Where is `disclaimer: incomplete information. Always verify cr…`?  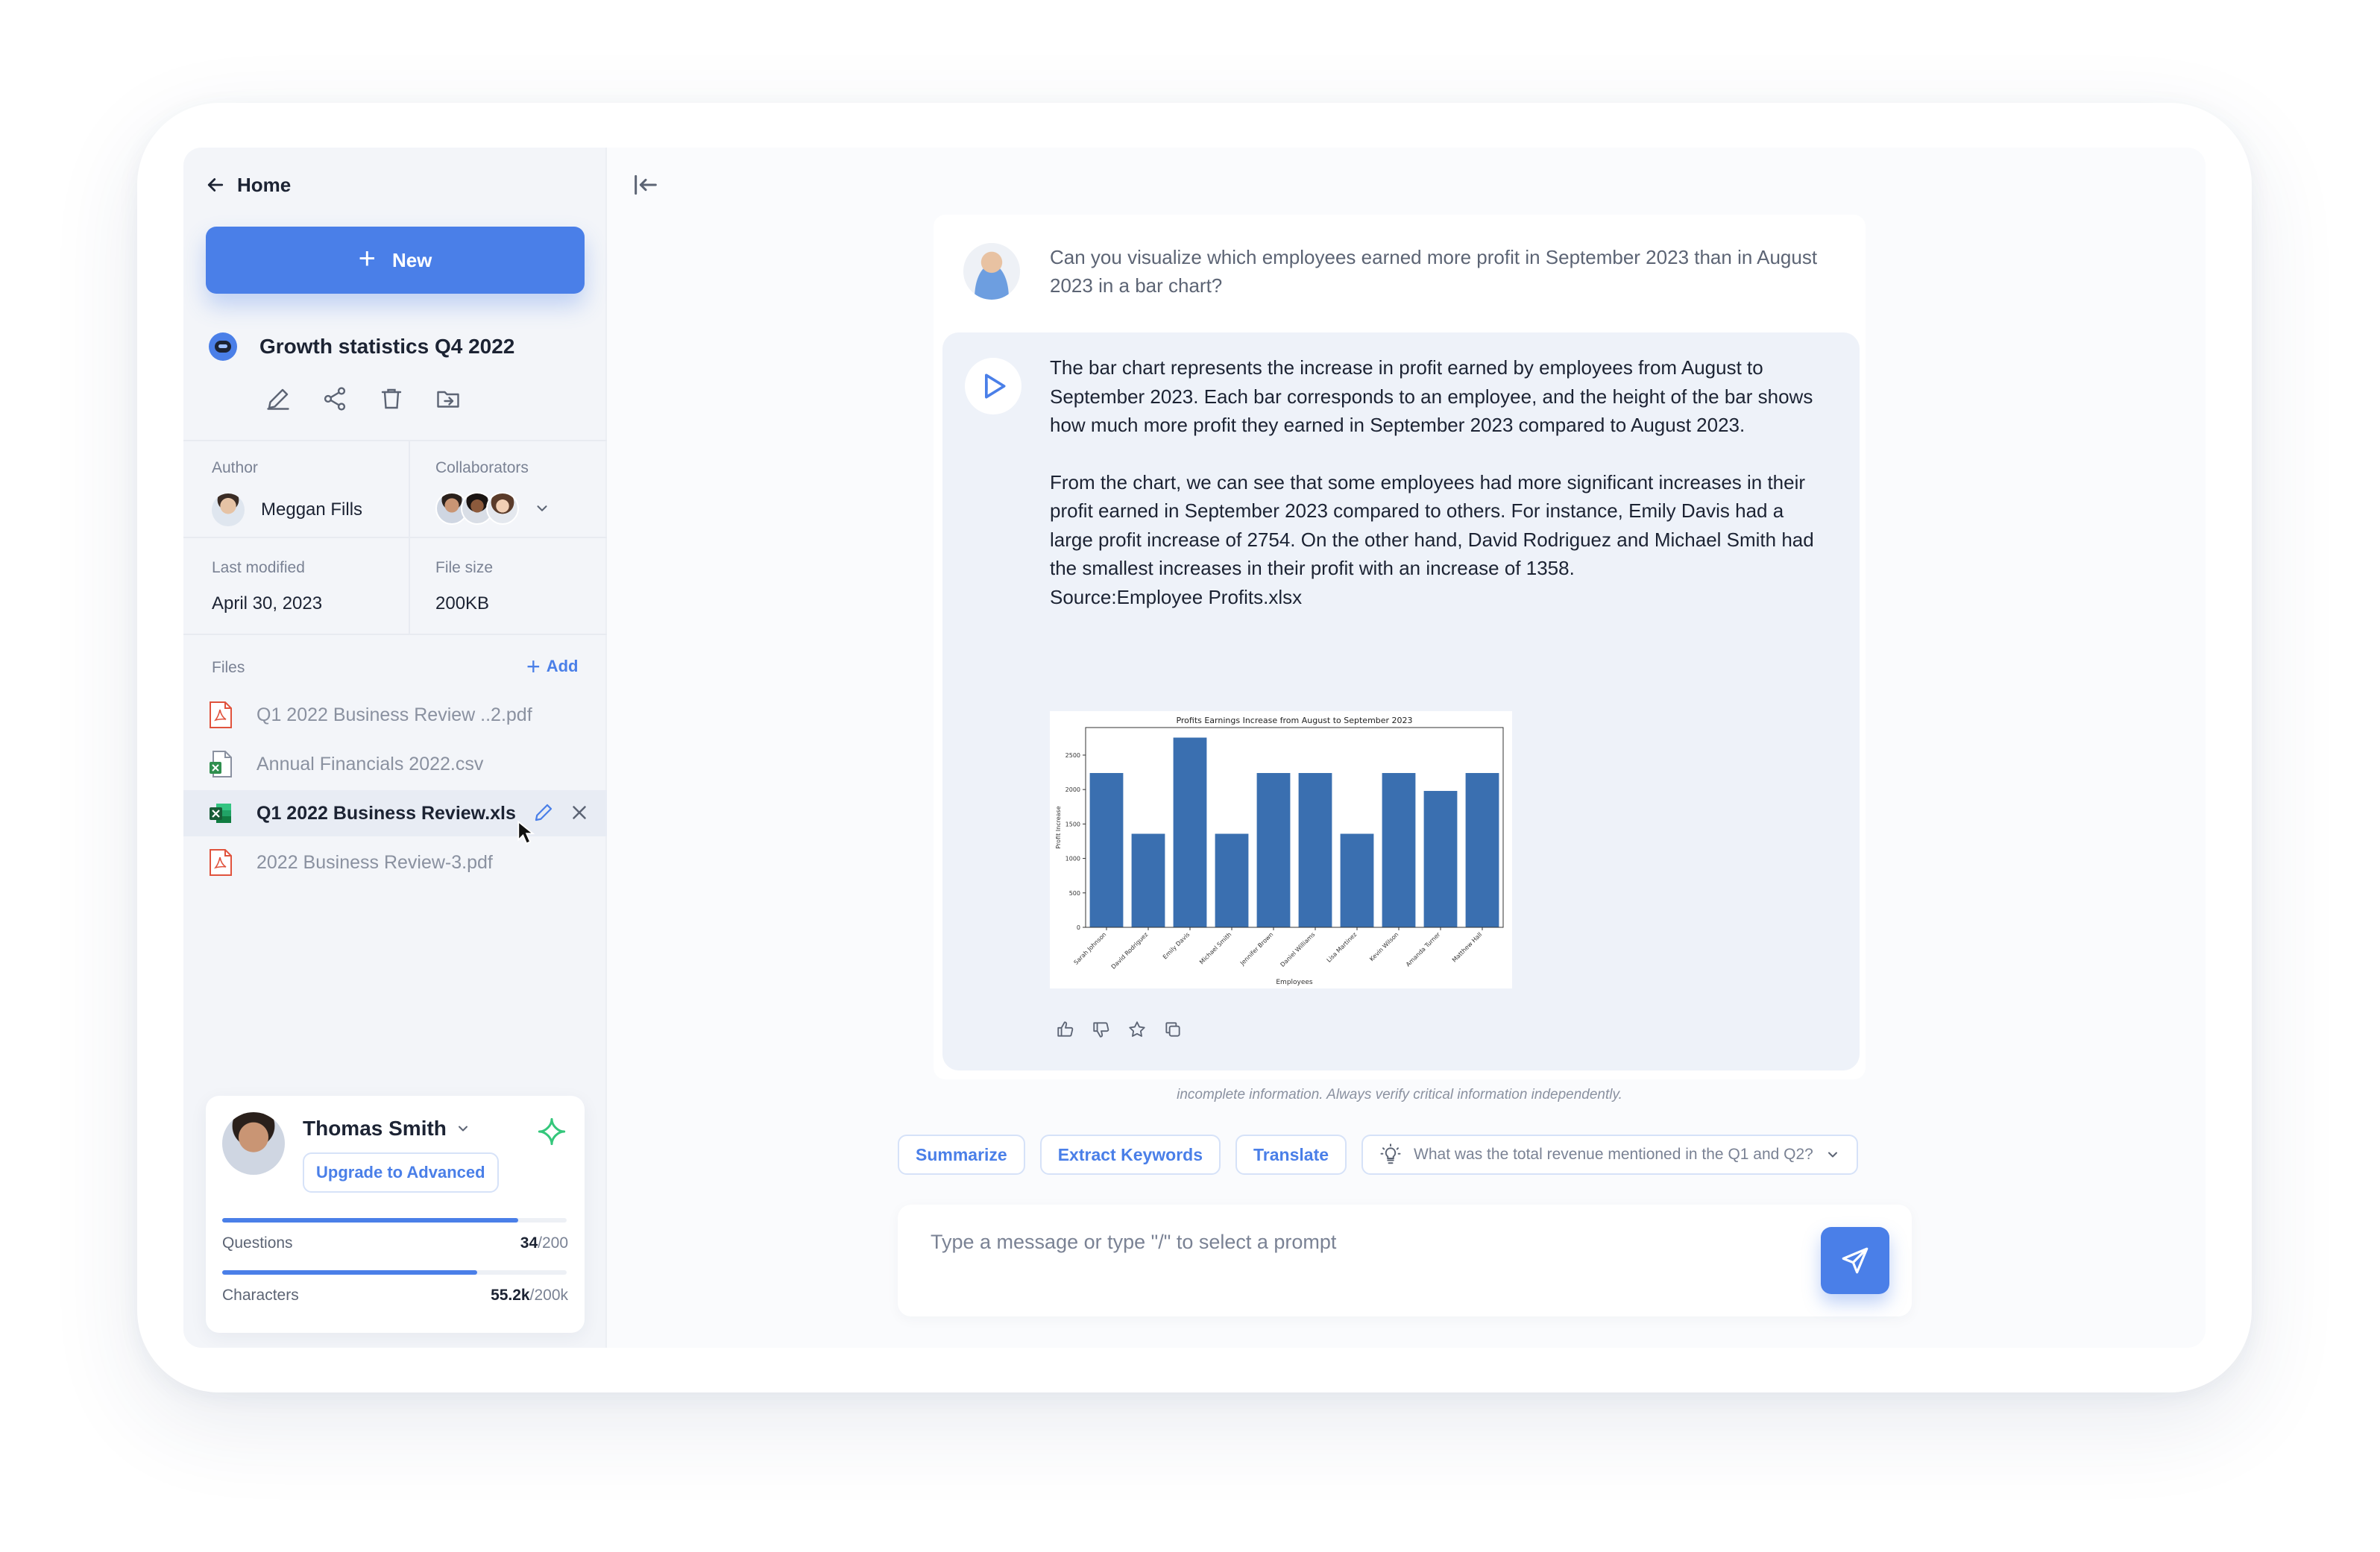
disclaimer: incomplete information. Always verify cr… is located at coordinates (1399, 1095).